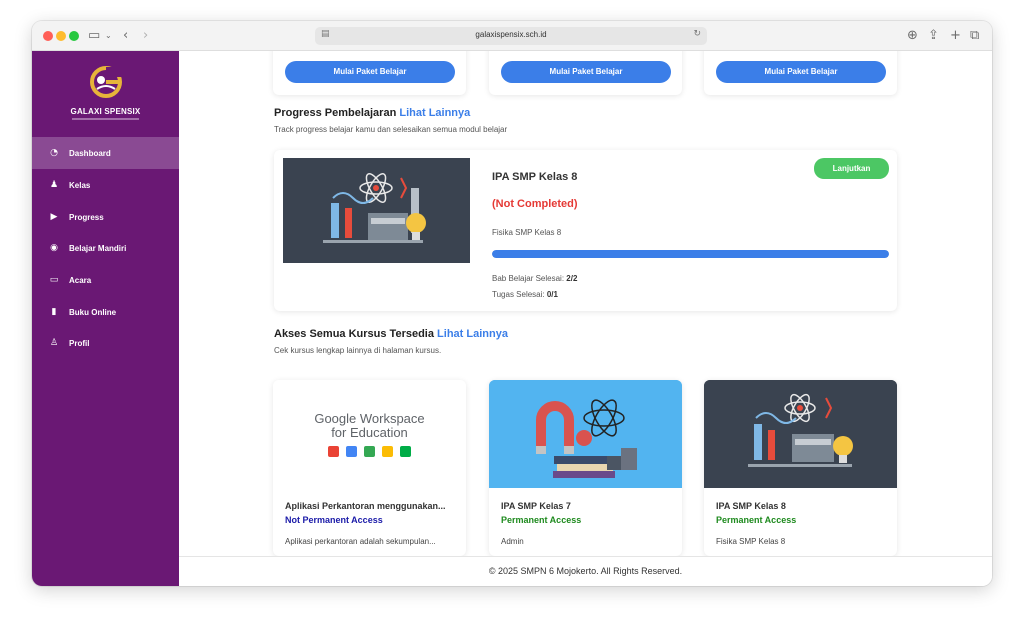 The height and width of the screenshot is (628, 1024). I want to click on gauge-icon: ◔, so click(54, 153).